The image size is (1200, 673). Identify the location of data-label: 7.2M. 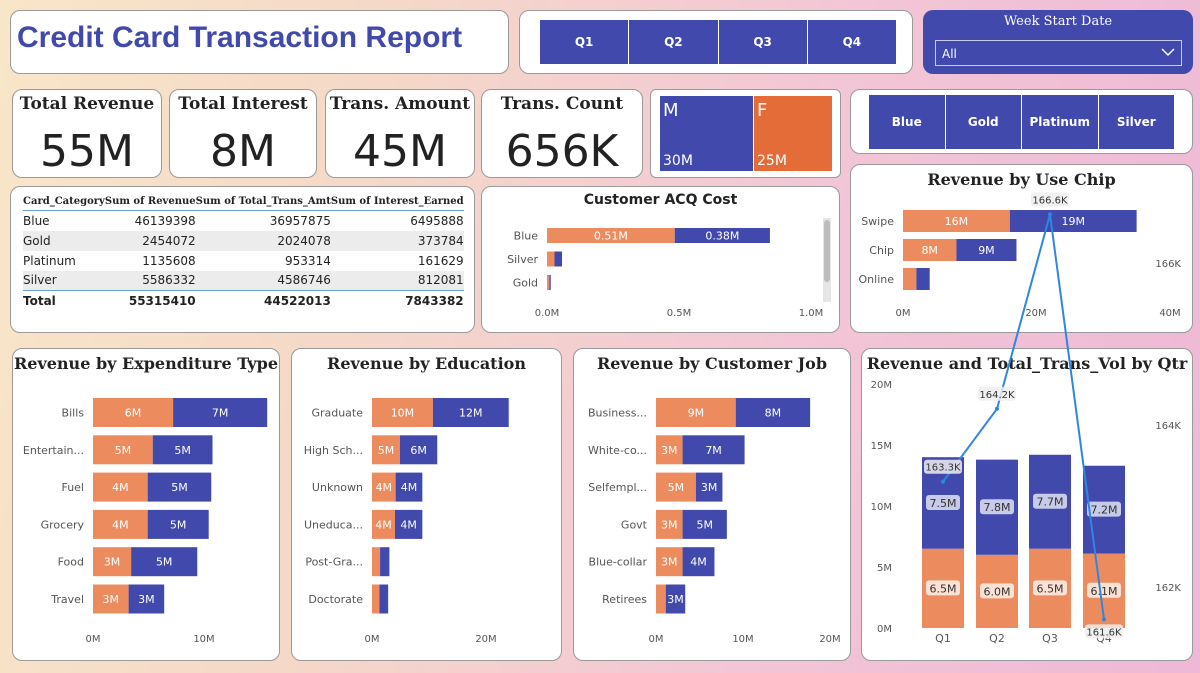
(1104, 510).